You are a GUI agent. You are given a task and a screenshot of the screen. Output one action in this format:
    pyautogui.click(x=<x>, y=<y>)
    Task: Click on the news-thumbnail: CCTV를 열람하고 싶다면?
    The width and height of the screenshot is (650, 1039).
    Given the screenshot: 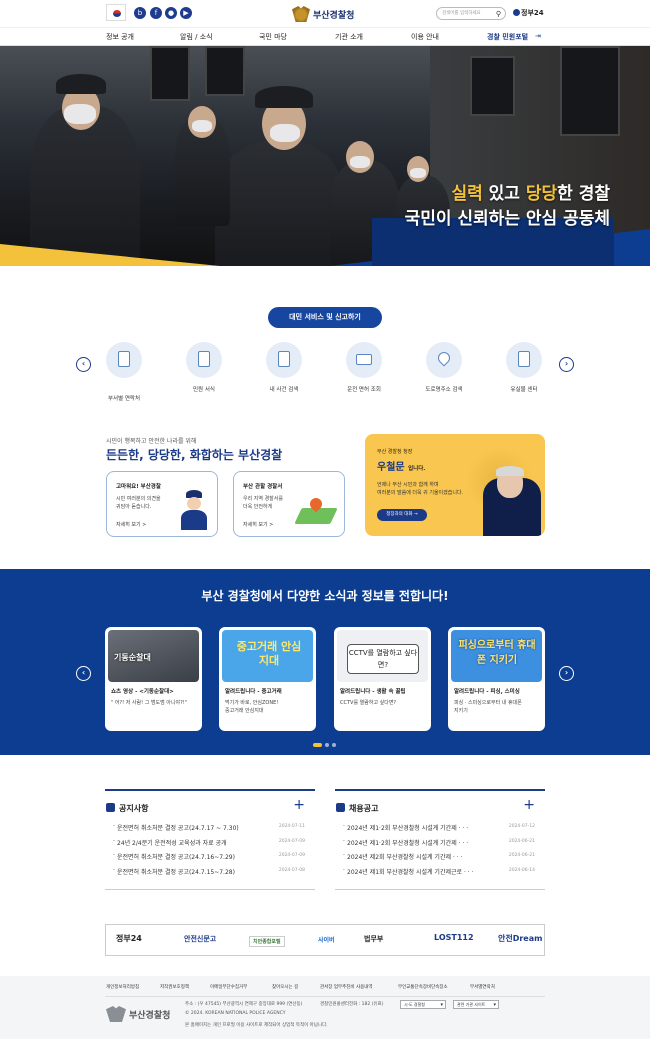 What is the action you would take?
    pyautogui.click(x=382, y=656)
    